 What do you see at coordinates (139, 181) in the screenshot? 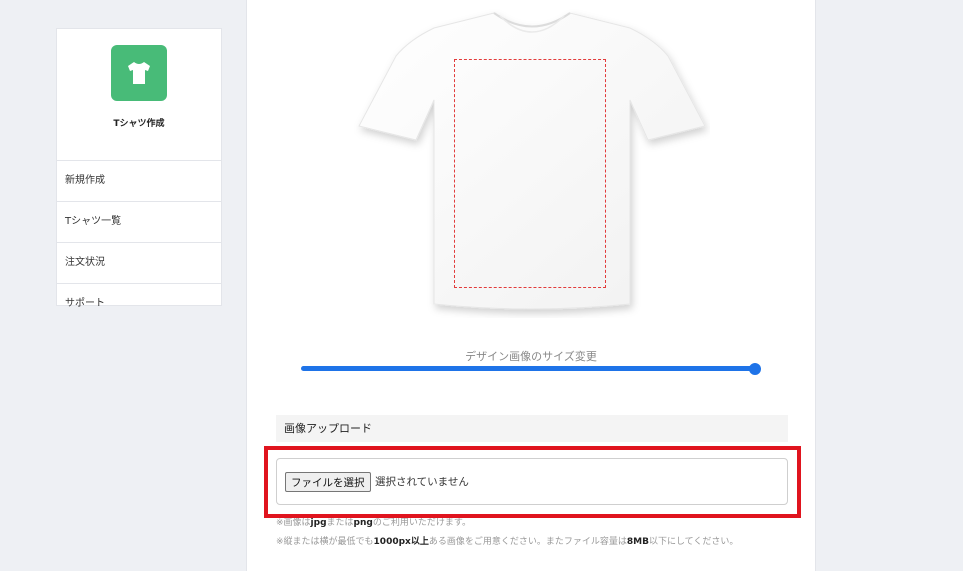
I see `sidebar-item-new: 新規作成` at bounding box center [139, 181].